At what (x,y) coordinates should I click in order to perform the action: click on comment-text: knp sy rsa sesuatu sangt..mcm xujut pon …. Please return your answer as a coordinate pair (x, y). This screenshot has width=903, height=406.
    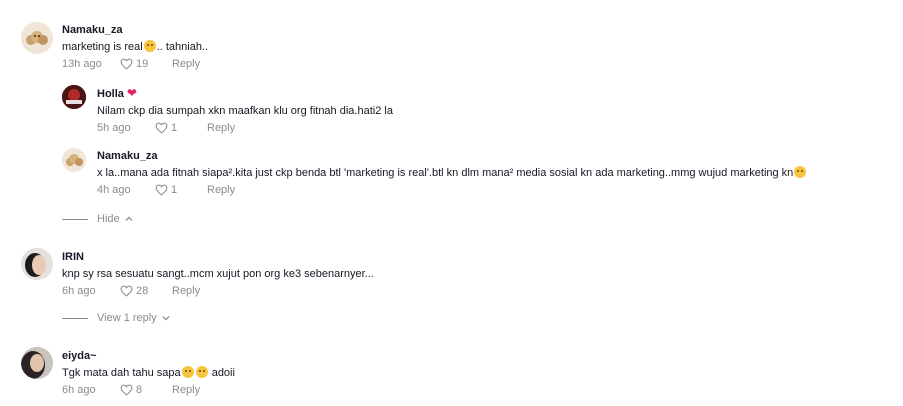
    Looking at the image, I should click on (218, 274).